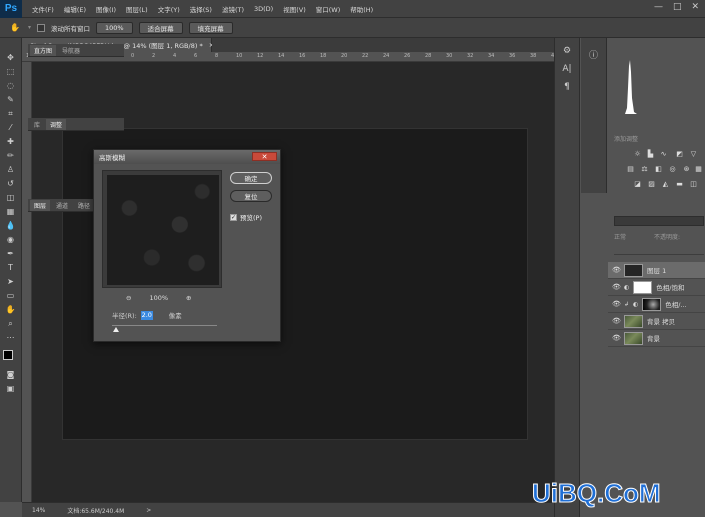 The height and width of the screenshot is (517, 705). Describe the element at coordinates (637, 184) in the screenshot. I see `invert-icon: ◪` at that location.